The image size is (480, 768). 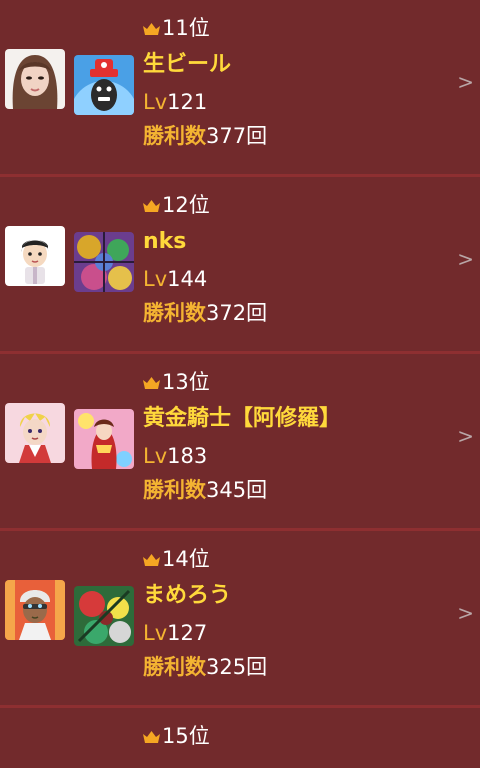 What do you see at coordinates (187, 633) in the screenshot?
I see `level-value: 127` at bounding box center [187, 633].